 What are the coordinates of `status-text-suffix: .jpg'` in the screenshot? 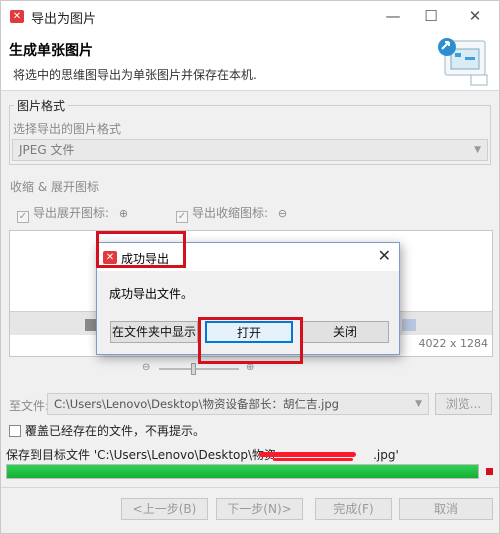 It's located at (386, 455).